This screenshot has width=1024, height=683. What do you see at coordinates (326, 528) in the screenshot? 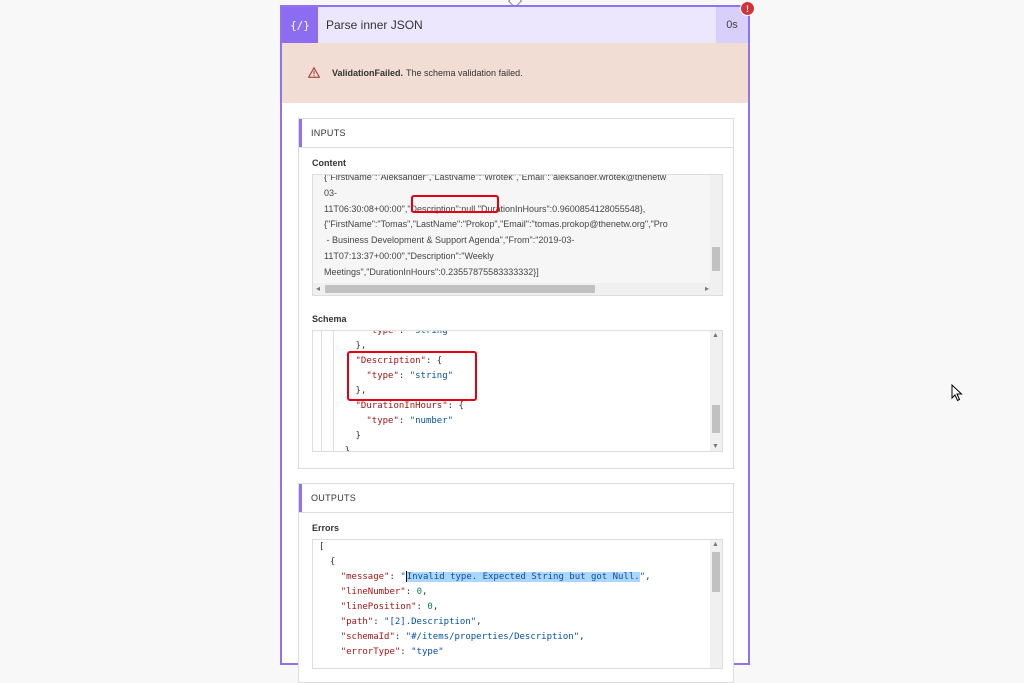
I see `errors-label: Errors` at bounding box center [326, 528].